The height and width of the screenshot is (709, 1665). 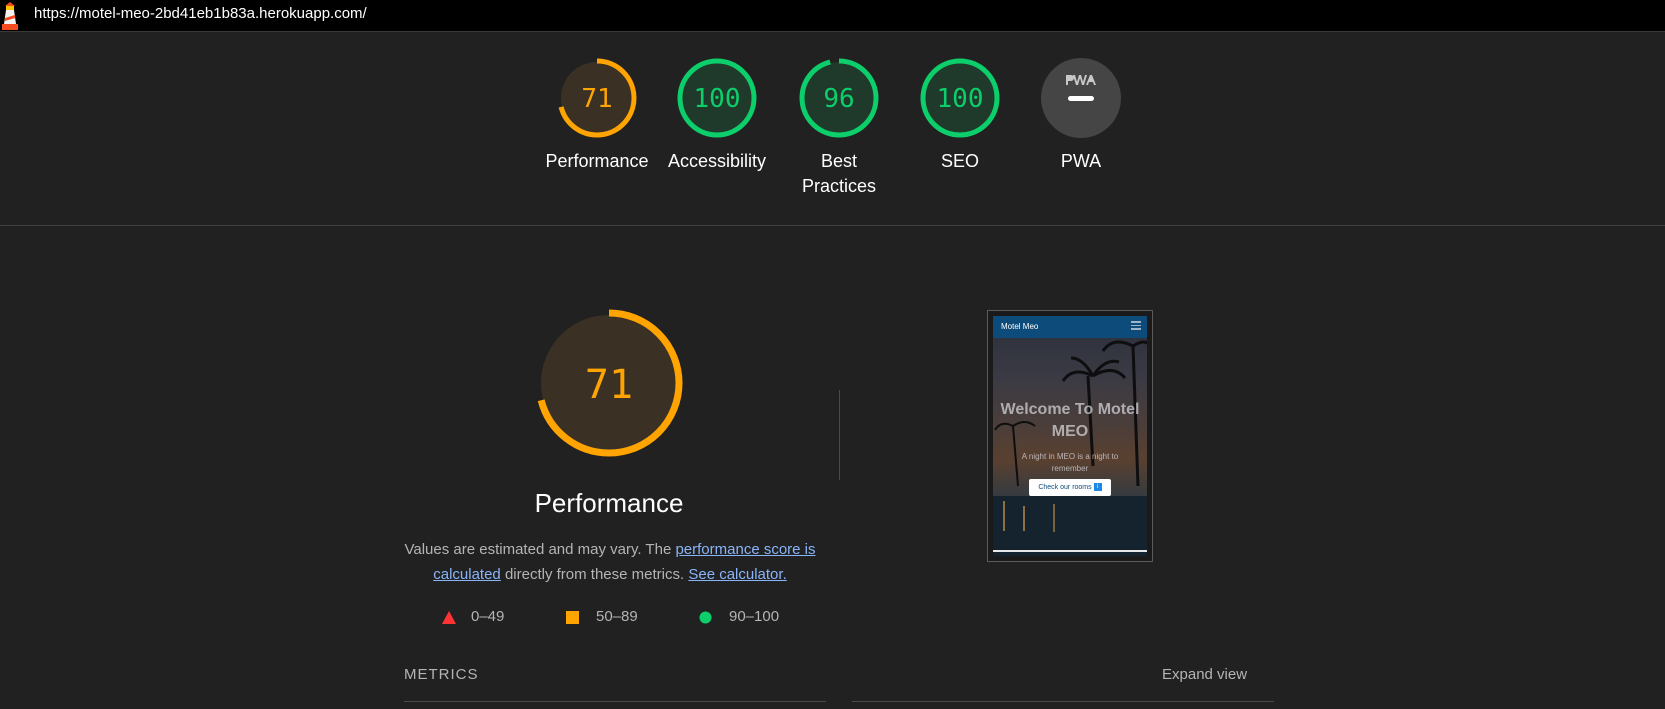 What do you see at coordinates (488, 616) in the screenshot?
I see `legend-range: 0–49` at bounding box center [488, 616].